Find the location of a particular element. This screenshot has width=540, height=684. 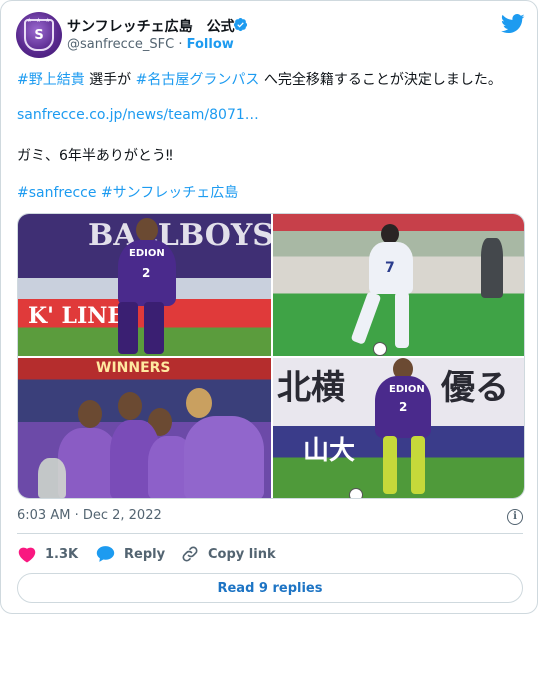

like-button: 1.3K is located at coordinates (48, 554).